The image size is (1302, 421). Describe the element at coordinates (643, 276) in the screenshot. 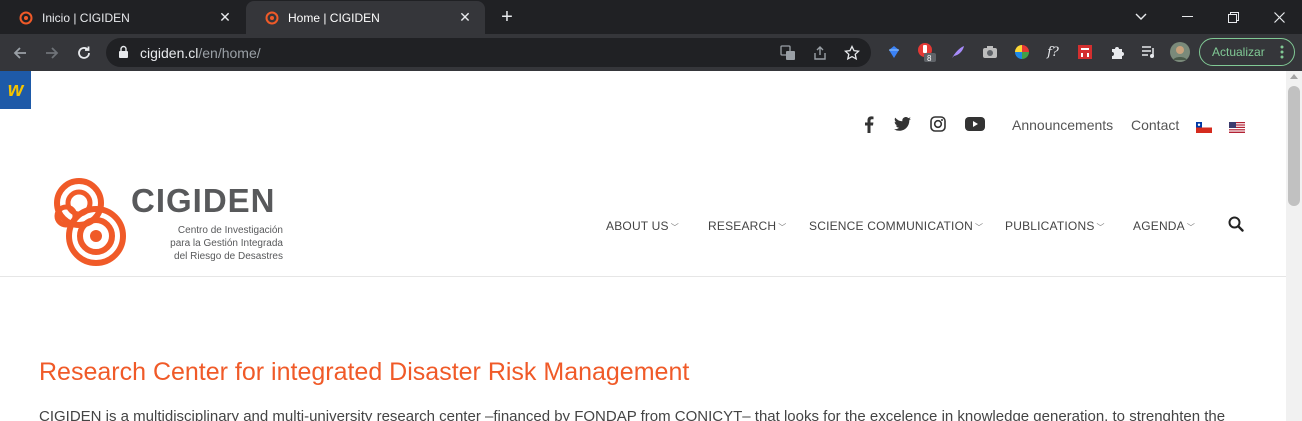

I see `header-divider` at that location.